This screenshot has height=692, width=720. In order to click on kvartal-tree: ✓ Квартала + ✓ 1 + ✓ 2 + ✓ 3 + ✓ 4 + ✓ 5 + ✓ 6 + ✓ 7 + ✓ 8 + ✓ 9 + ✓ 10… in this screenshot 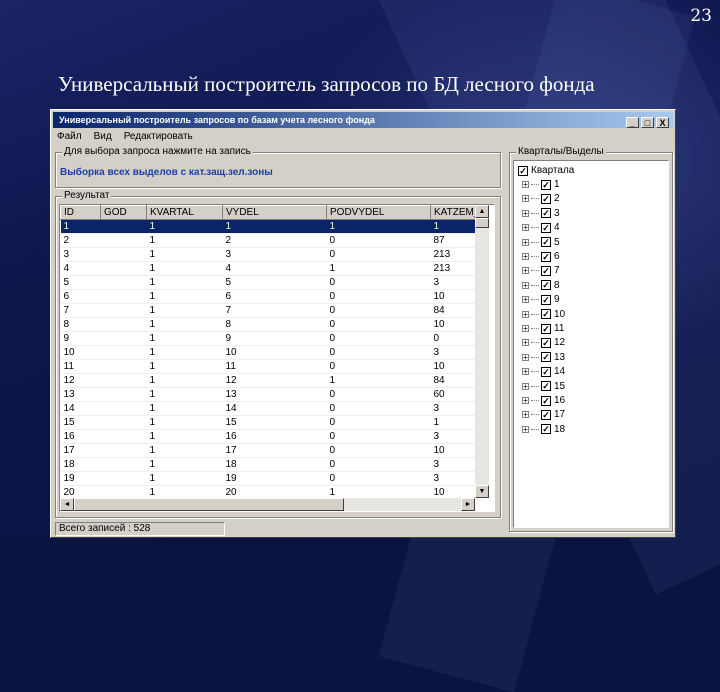, I will do `click(591, 344)`.